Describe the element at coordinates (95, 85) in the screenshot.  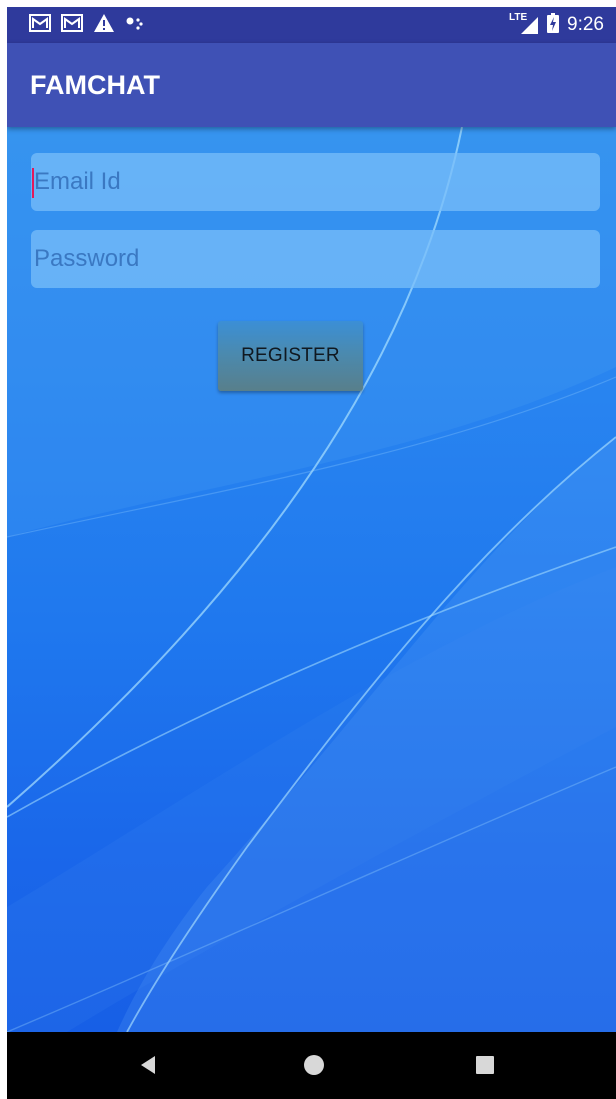
I see `app-title: FAMCHAT` at that location.